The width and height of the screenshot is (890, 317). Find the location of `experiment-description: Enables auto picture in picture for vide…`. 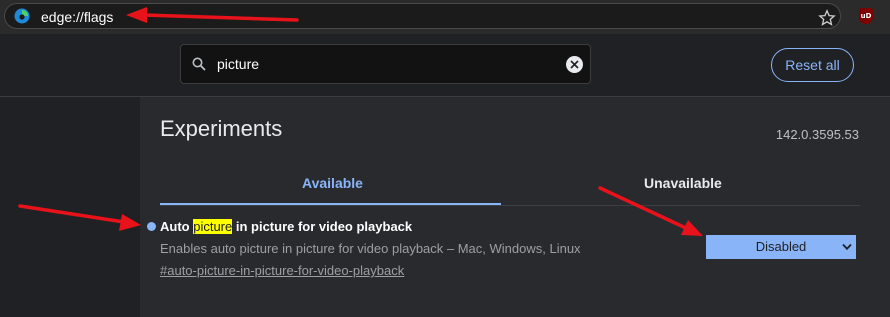

experiment-description: Enables auto picture in picture for vide… is located at coordinates (370, 248).